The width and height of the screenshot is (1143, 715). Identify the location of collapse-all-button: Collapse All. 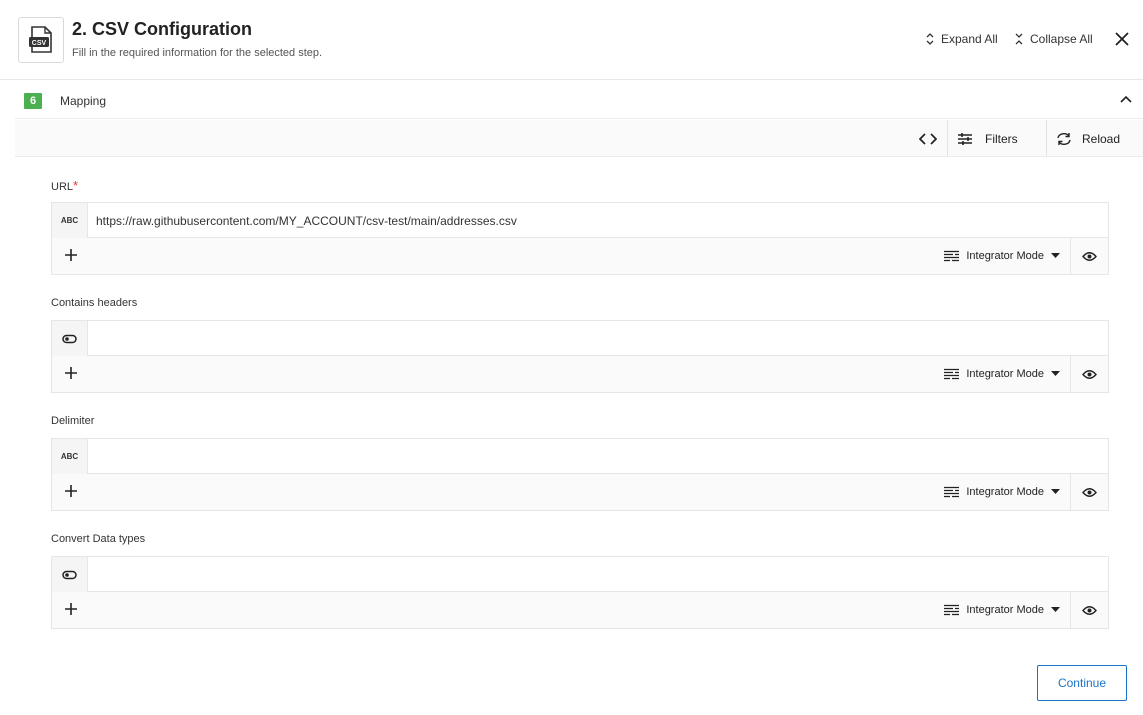
(1053, 39).